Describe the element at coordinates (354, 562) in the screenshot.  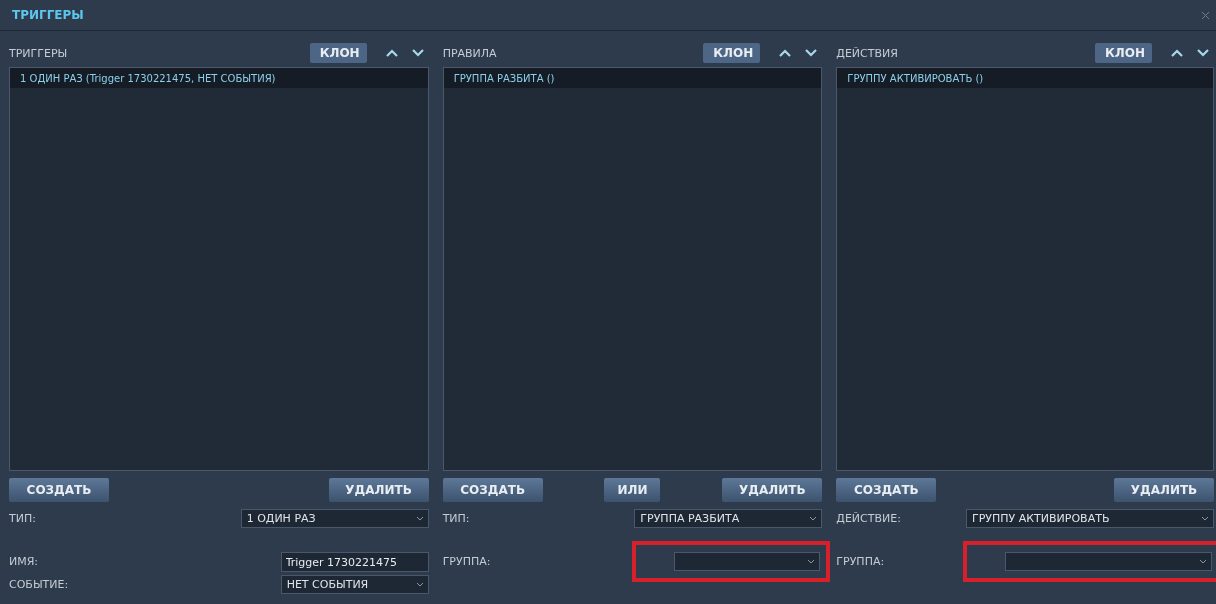
I see `input-field: Trigger 1730221475` at that location.